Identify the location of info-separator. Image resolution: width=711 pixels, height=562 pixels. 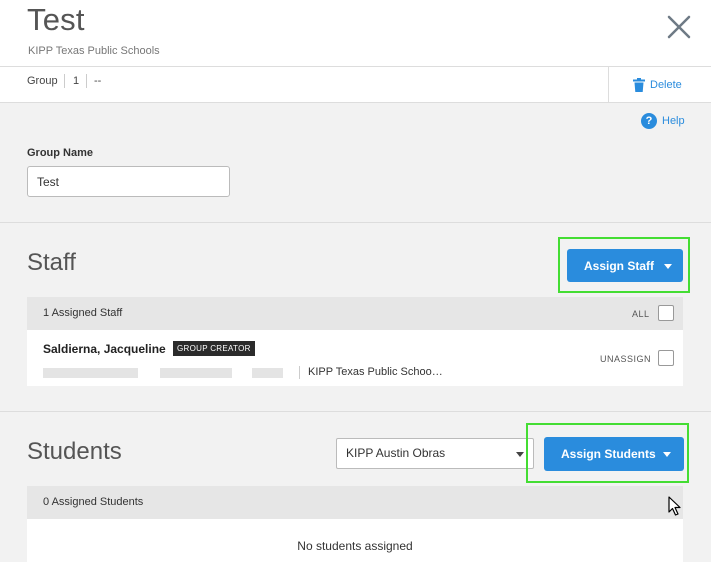
(299, 372).